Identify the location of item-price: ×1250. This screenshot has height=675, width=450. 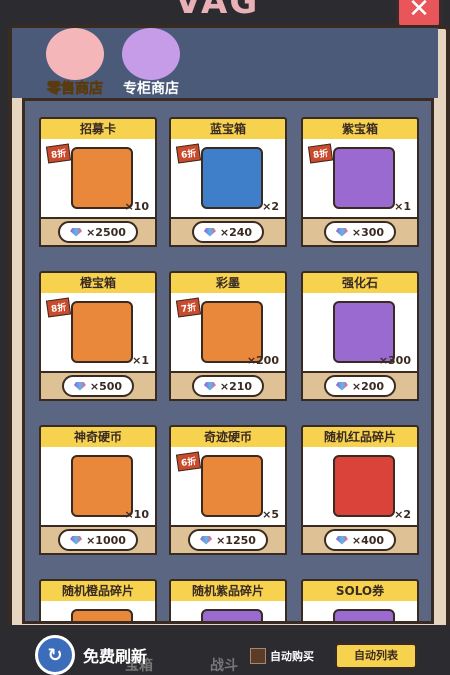
(236, 540).